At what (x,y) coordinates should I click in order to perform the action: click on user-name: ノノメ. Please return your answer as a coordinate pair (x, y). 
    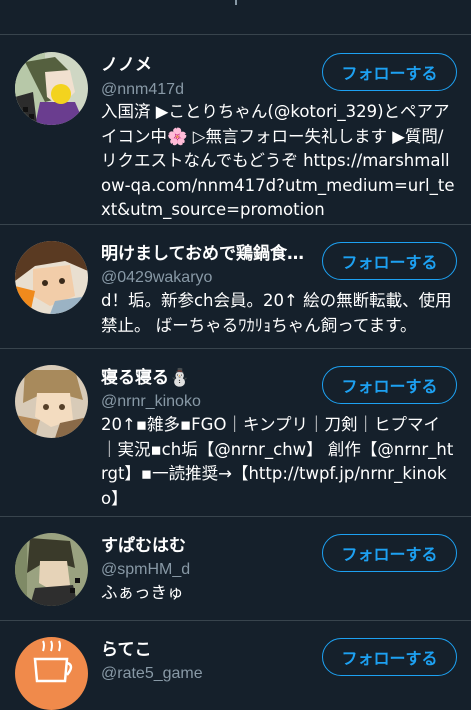
    Looking at the image, I should click on (207, 65).